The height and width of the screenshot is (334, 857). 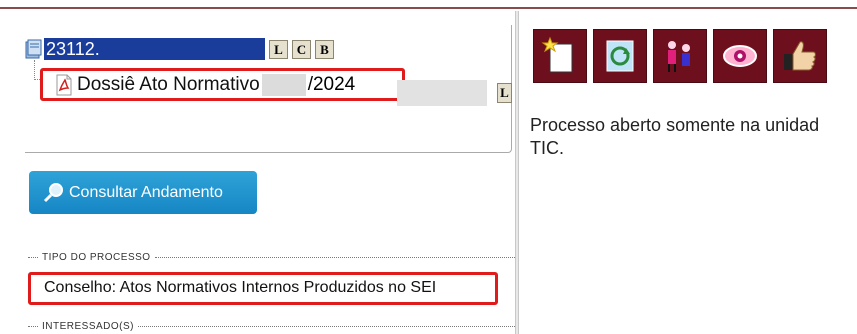 What do you see at coordinates (146, 192) in the screenshot?
I see `consult-history-label: Consultar Andamento` at bounding box center [146, 192].